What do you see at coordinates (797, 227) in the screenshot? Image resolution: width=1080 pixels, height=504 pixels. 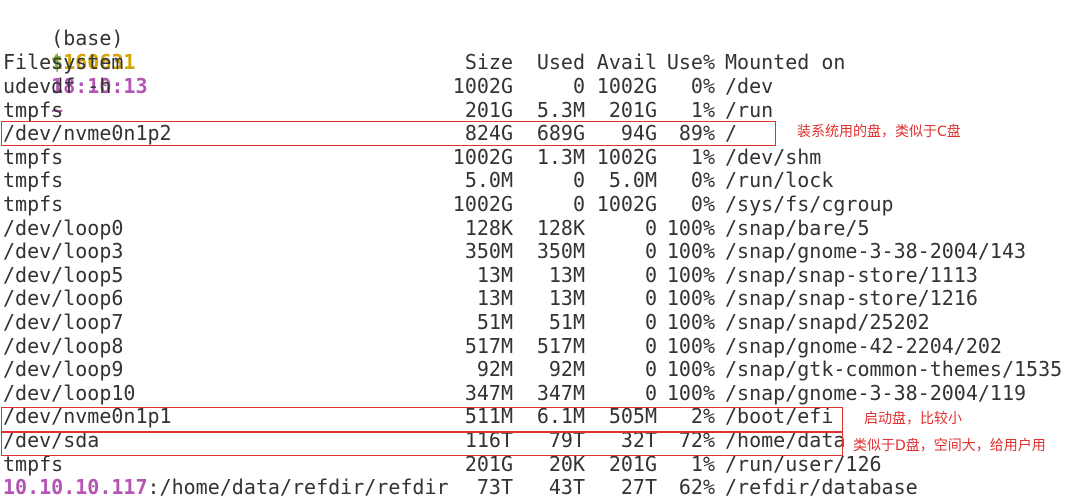 I see `mount-point-cell: /snap/bare/5` at bounding box center [797, 227].